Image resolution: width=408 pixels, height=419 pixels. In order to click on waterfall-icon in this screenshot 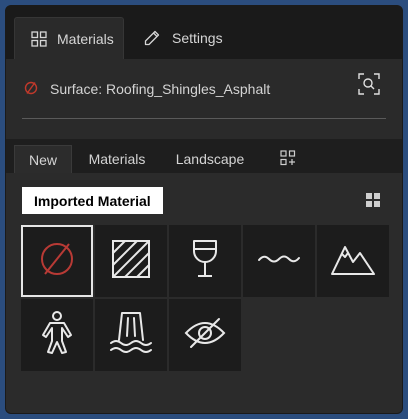, I will do `click(131, 335)`.